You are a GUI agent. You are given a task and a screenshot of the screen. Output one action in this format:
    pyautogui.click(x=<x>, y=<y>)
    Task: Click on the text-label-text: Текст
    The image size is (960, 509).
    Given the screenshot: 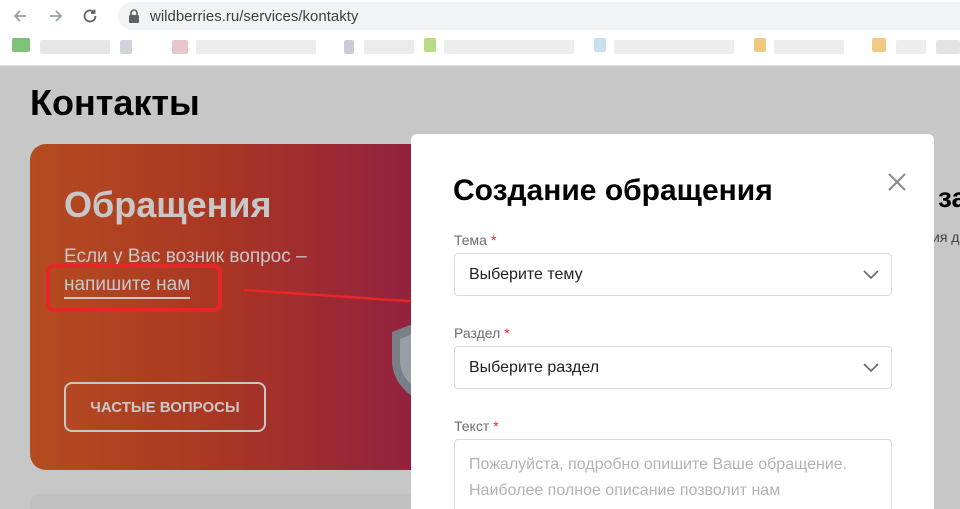 What is the action you would take?
    pyautogui.click(x=472, y=426)
    